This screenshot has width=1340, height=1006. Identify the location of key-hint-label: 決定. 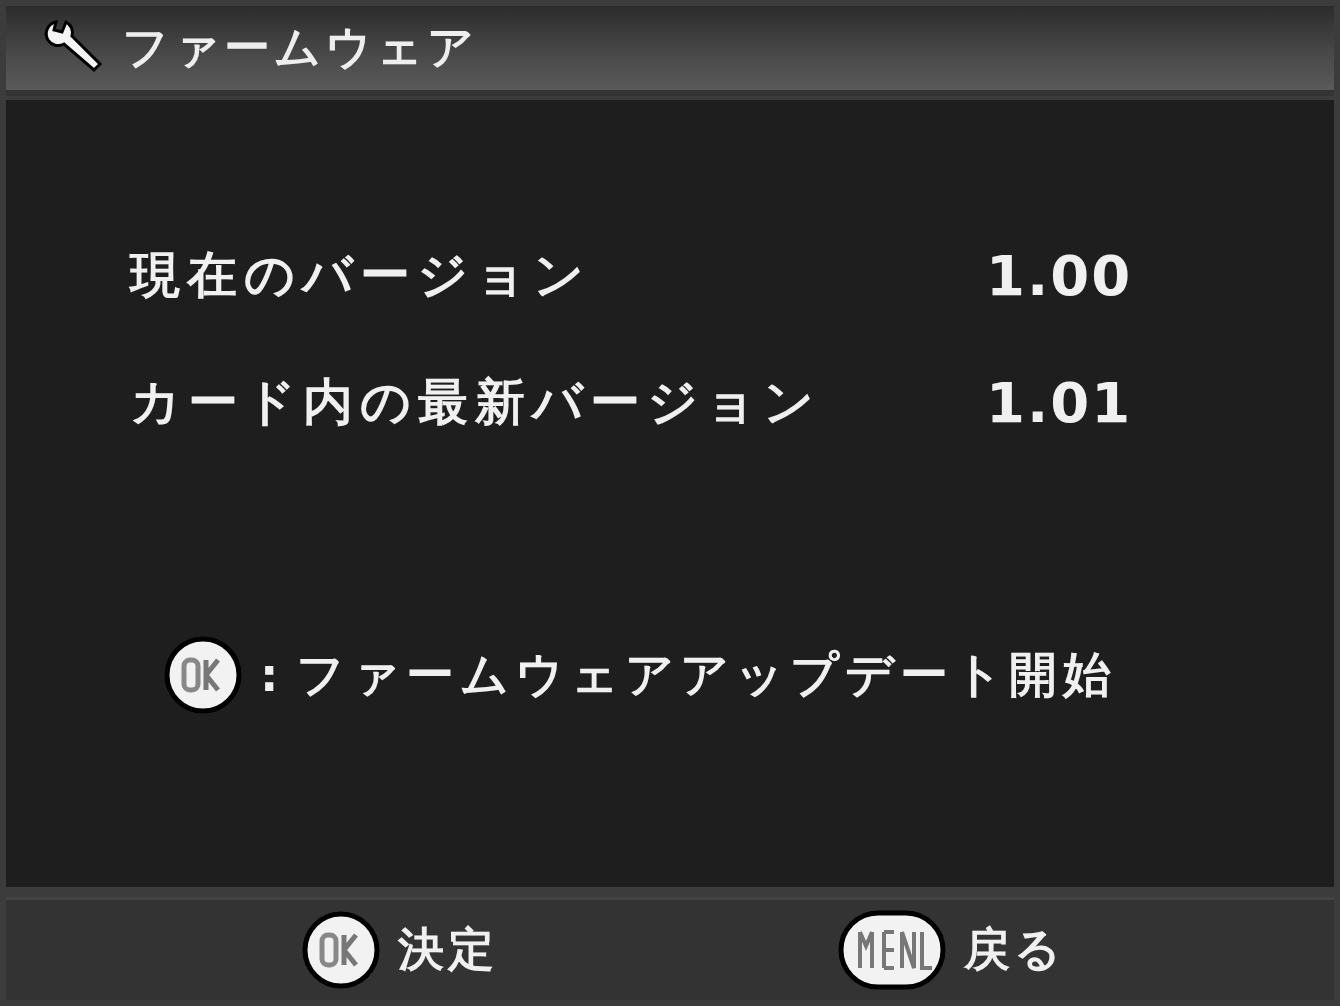
(448, 949).